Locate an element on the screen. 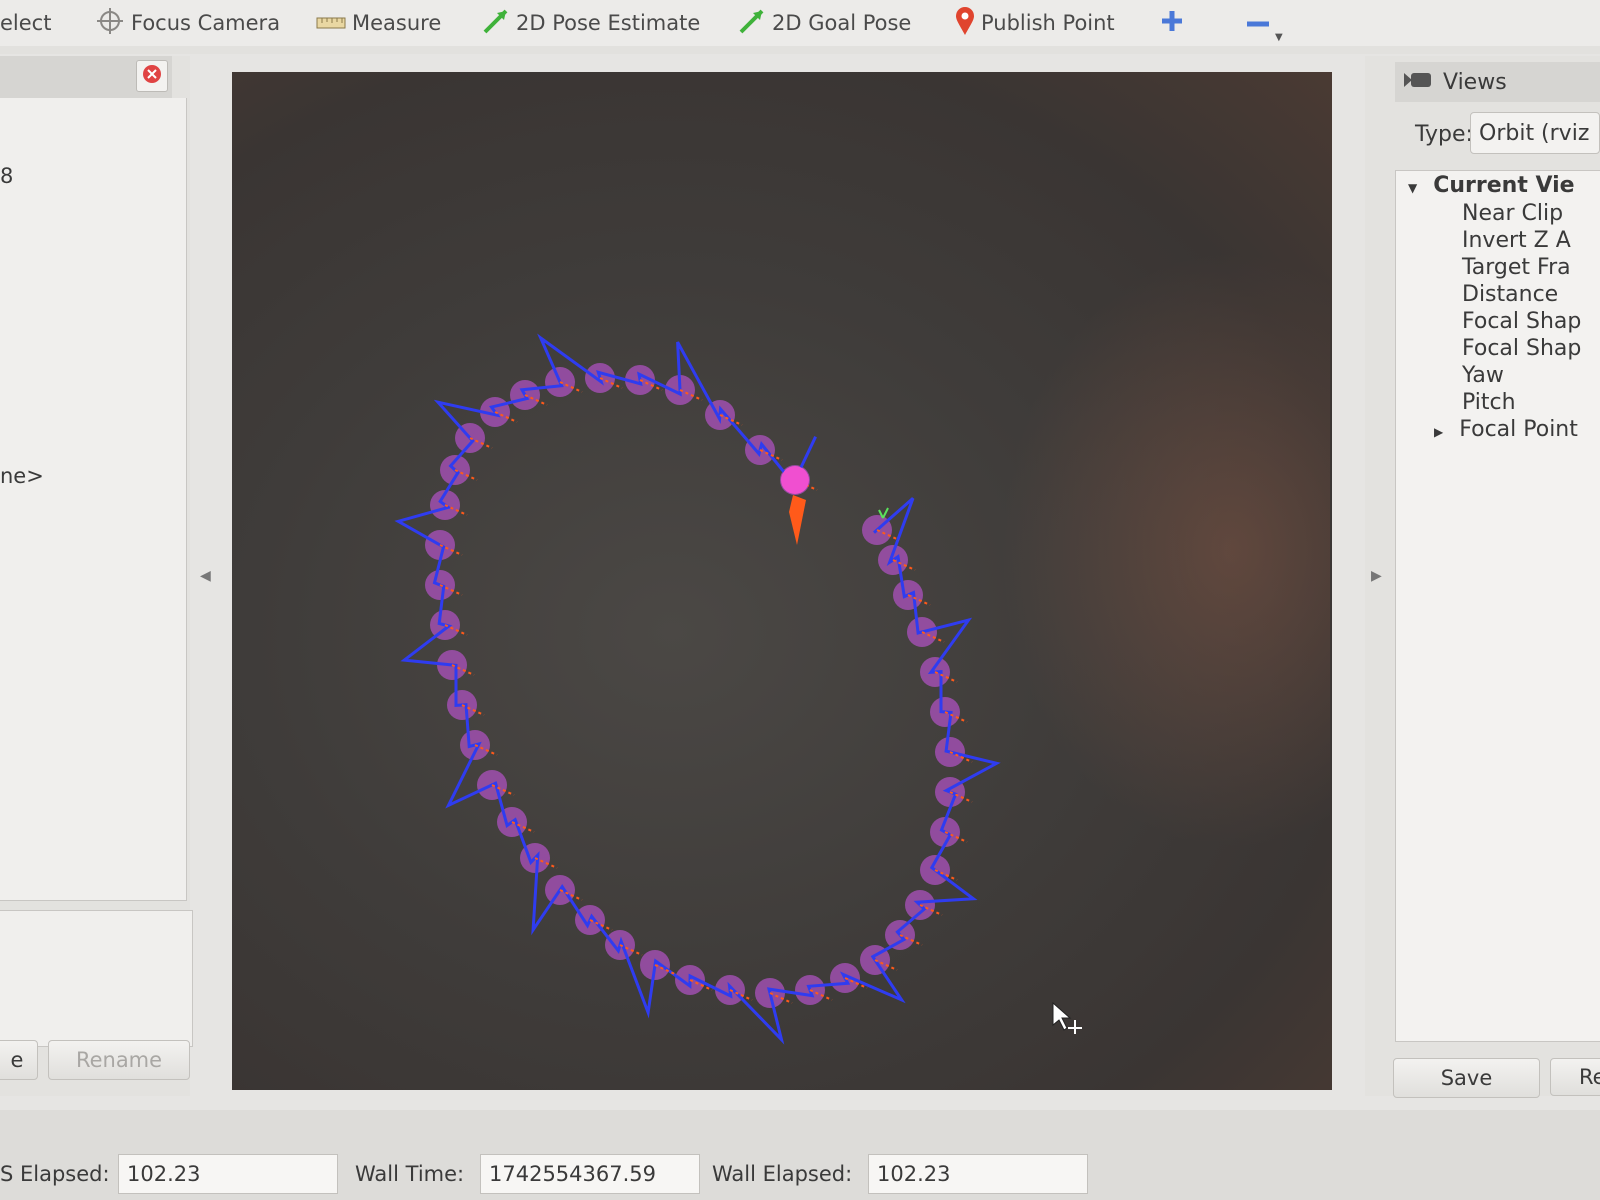 Image resolution: width=1600 pixels, height=1200 pixels. ros-elapsed-label: S Elapsed: is located at coordinates (55, 1174).